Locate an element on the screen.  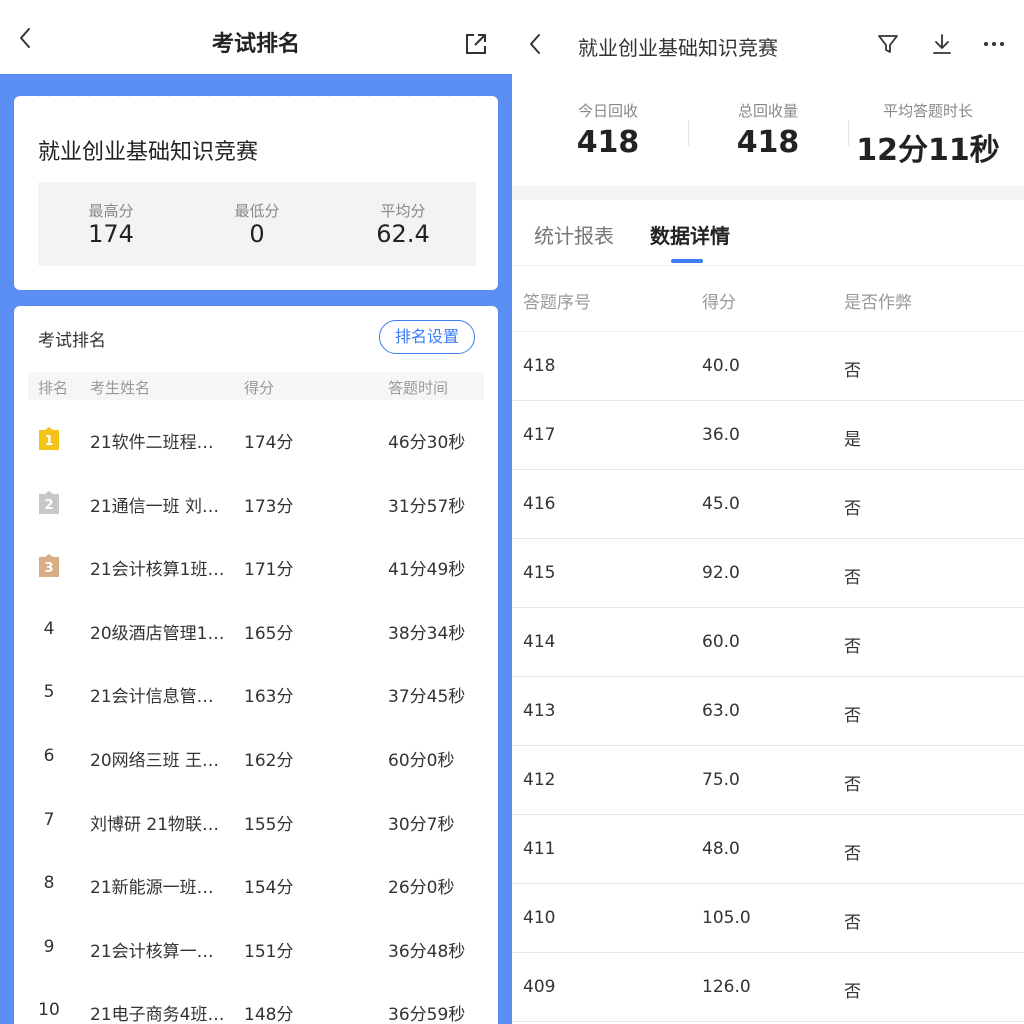
rank-number: 5 is located at coordinates (49, 692).